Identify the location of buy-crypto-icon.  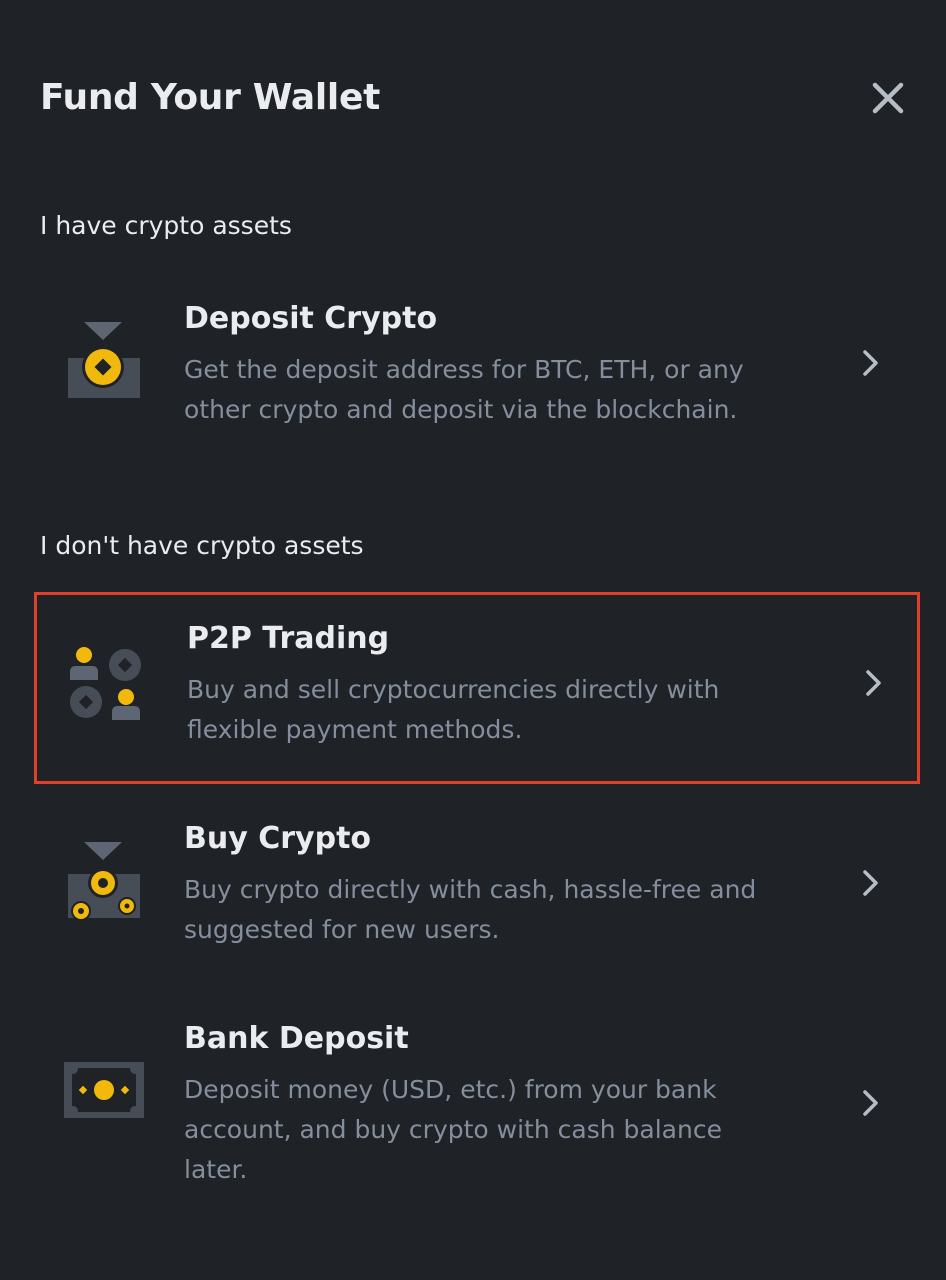
(106, 880).